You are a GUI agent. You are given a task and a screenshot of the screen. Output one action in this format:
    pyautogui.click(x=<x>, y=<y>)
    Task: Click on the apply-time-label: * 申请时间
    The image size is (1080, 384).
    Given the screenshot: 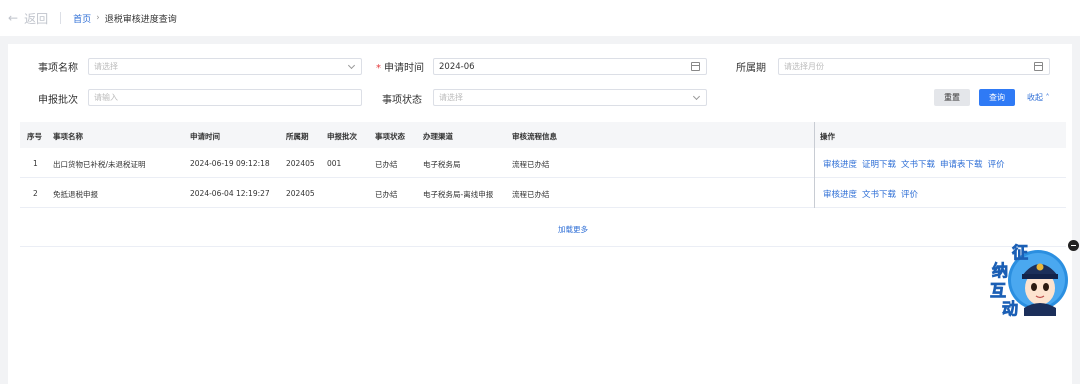 What is the action you would take?
    pyautogui.click(x=400, y=68)
    